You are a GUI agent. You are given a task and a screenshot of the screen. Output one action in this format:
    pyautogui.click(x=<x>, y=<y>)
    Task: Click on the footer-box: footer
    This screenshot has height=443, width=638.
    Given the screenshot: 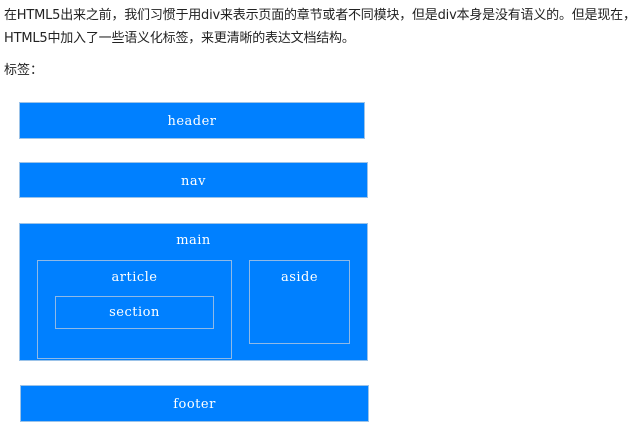 What is the action you would take?
    pyautogui.click(x=194, y=403)
    